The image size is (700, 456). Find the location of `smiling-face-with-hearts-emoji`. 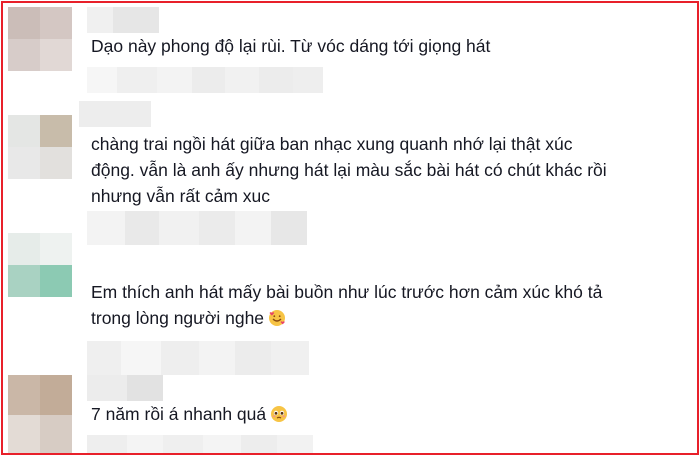

smiling-face-with-hearts-emoji is located at coordinates (277, 317).